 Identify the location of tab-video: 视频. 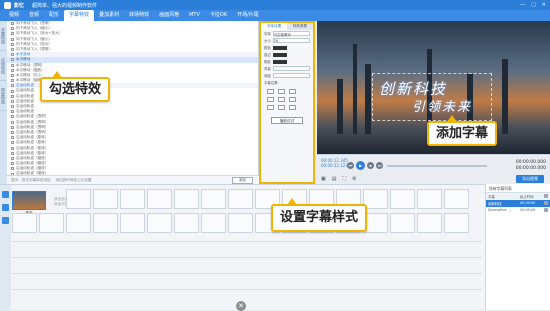
(14, 15).